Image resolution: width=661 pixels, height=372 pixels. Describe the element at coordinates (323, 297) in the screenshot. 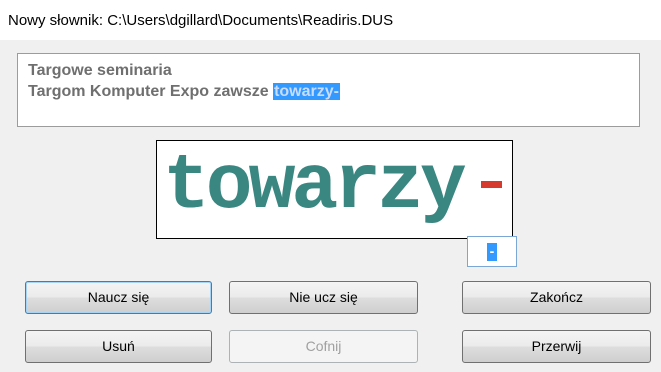

I see `do-not-learn-button: Nie ucz się` at that location.